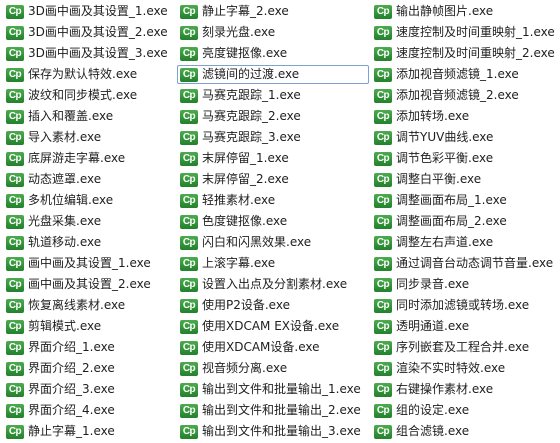 The width and height of the screenshot is (560, 443). Describe the element at coordinates (445, 158) in the screenshot. I see `file-name: 调节色彩平衡.exe` at that location.